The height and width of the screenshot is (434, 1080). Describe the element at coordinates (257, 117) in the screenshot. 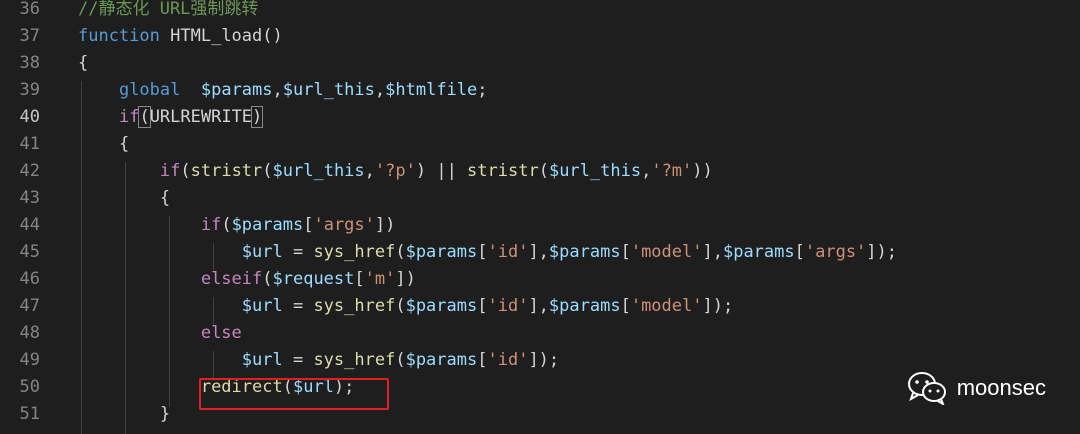

I see `code-token: )` at that location.